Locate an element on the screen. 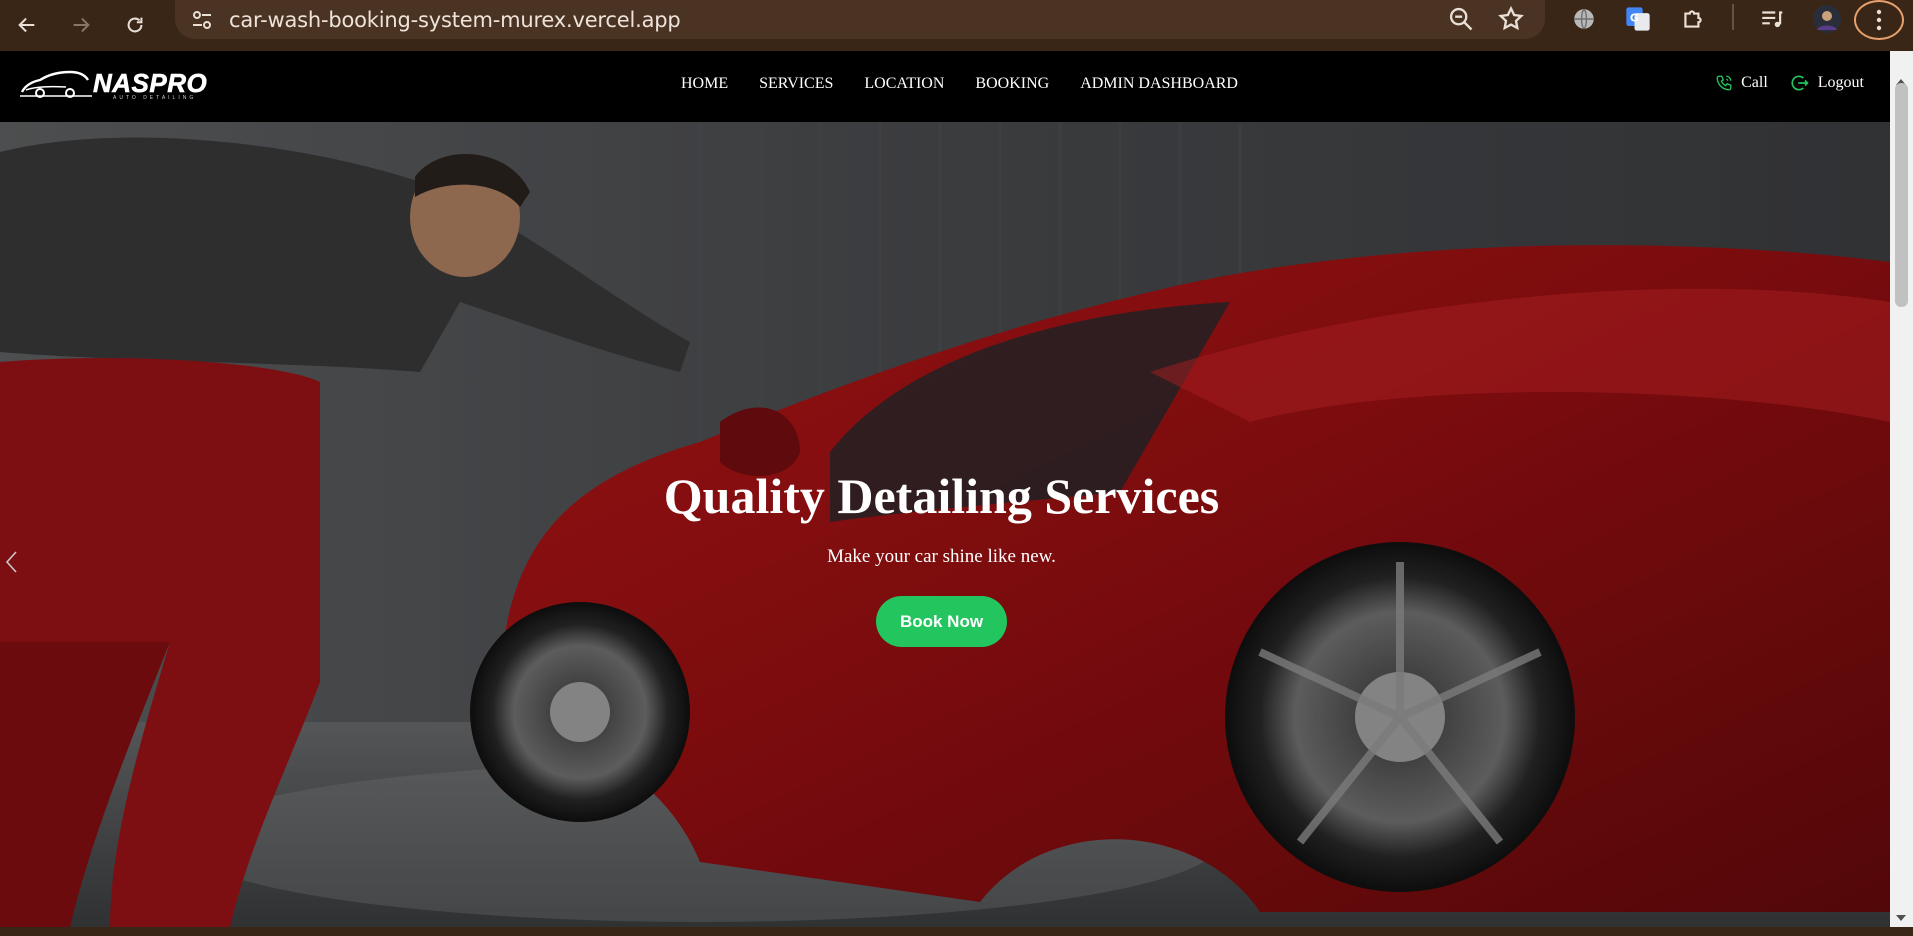  logout-icon is located at coordinates (1800, 83).